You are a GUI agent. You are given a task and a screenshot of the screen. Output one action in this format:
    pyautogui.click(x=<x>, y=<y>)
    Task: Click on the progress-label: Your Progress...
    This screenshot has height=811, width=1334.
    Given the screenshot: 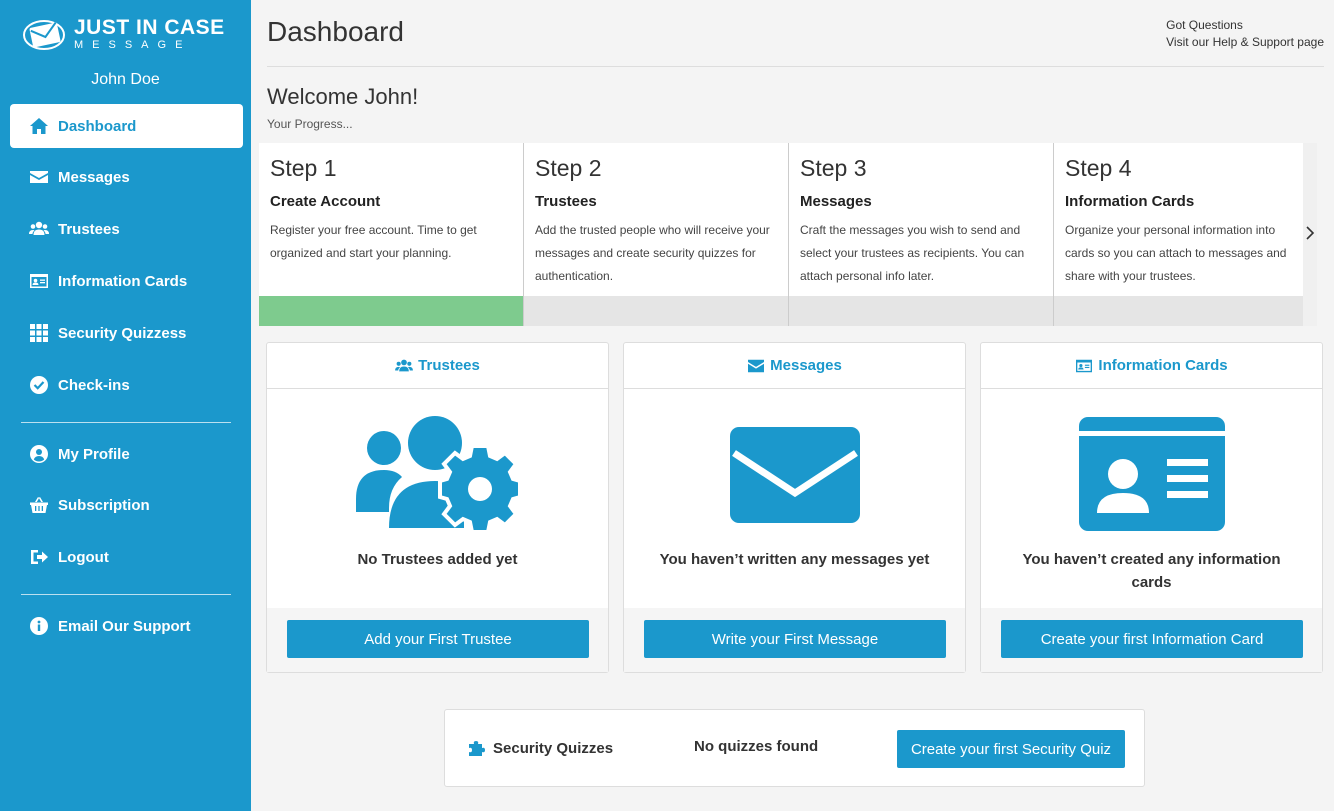 What is the action you would take?
    pyautogui.click(x=310, y=124)
    